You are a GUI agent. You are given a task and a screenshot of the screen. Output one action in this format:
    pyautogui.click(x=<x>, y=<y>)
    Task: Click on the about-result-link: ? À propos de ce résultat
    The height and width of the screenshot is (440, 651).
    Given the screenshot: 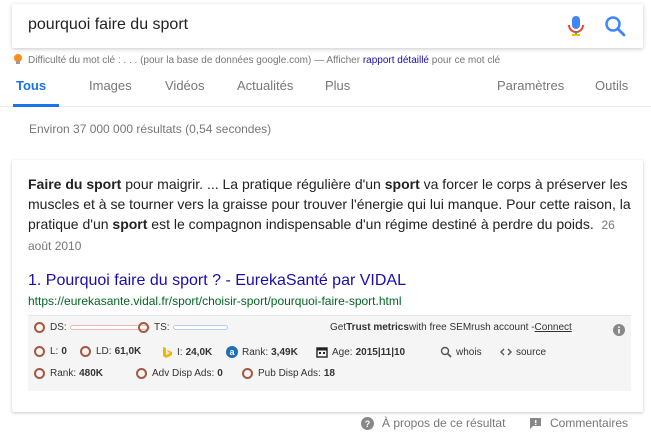 What is the action you would take?
    pyautogui.click(x=433, y=423)
    